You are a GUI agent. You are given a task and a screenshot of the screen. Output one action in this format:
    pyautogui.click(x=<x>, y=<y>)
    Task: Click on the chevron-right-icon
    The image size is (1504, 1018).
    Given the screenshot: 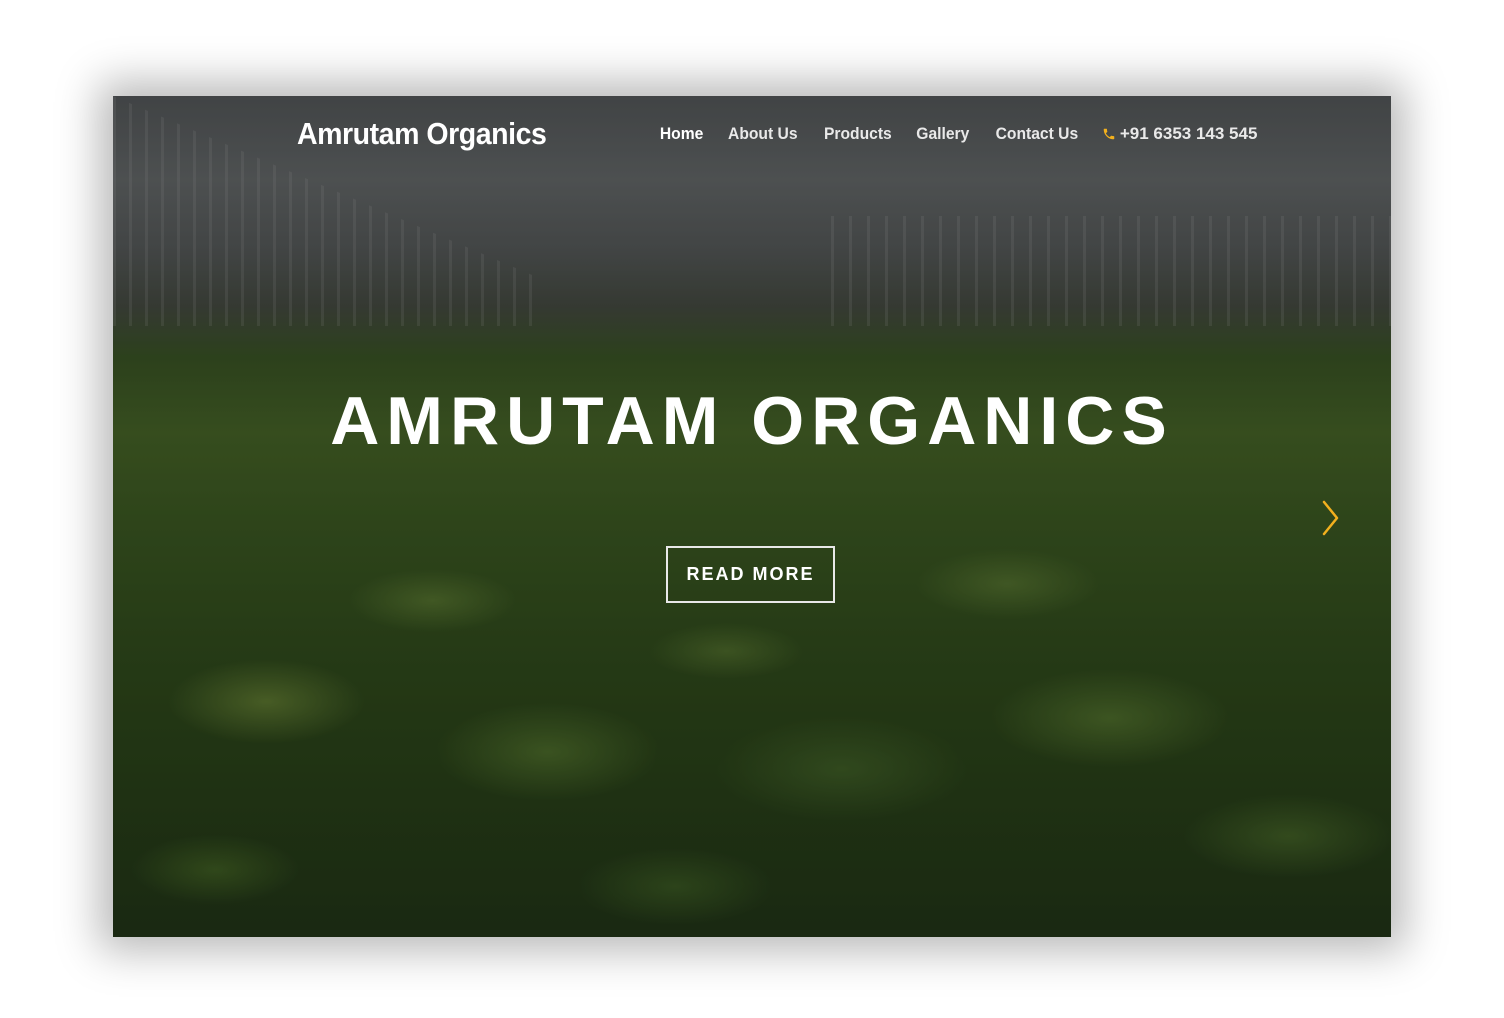 What is the action you would take?
    pyautogui.click(x=1331, y=518)
    